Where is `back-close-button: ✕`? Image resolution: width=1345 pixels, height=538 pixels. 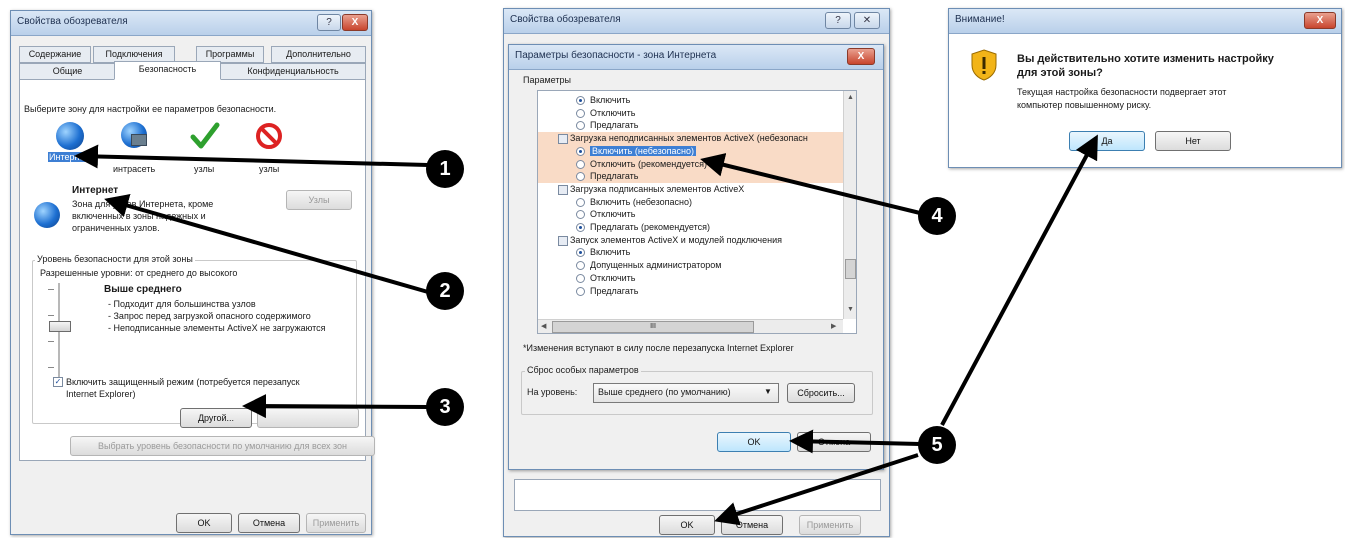
back-close-button: ✕ is located at coordinates (867, 20).